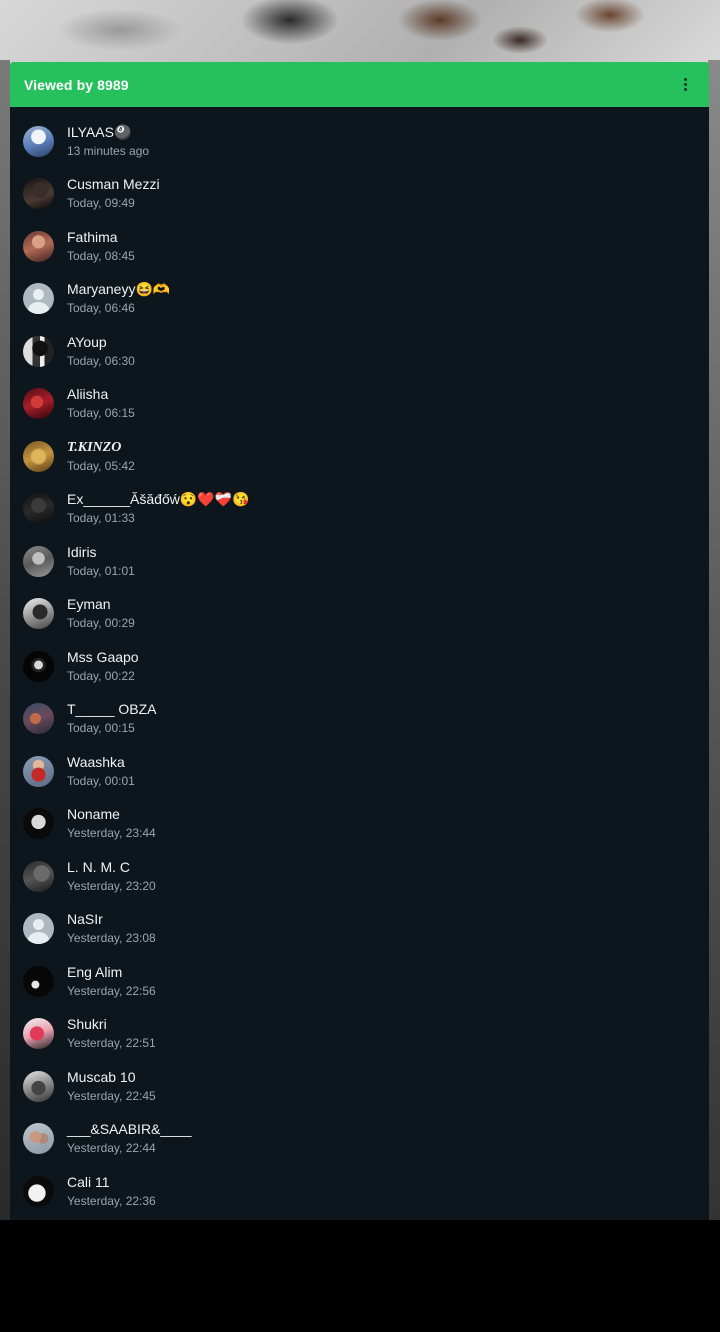  What do you see at coordinates (129, 1129) in the screenshot?
I see `viewer-name: ___&SAABIR&____` at bounding box center [129, 1129].